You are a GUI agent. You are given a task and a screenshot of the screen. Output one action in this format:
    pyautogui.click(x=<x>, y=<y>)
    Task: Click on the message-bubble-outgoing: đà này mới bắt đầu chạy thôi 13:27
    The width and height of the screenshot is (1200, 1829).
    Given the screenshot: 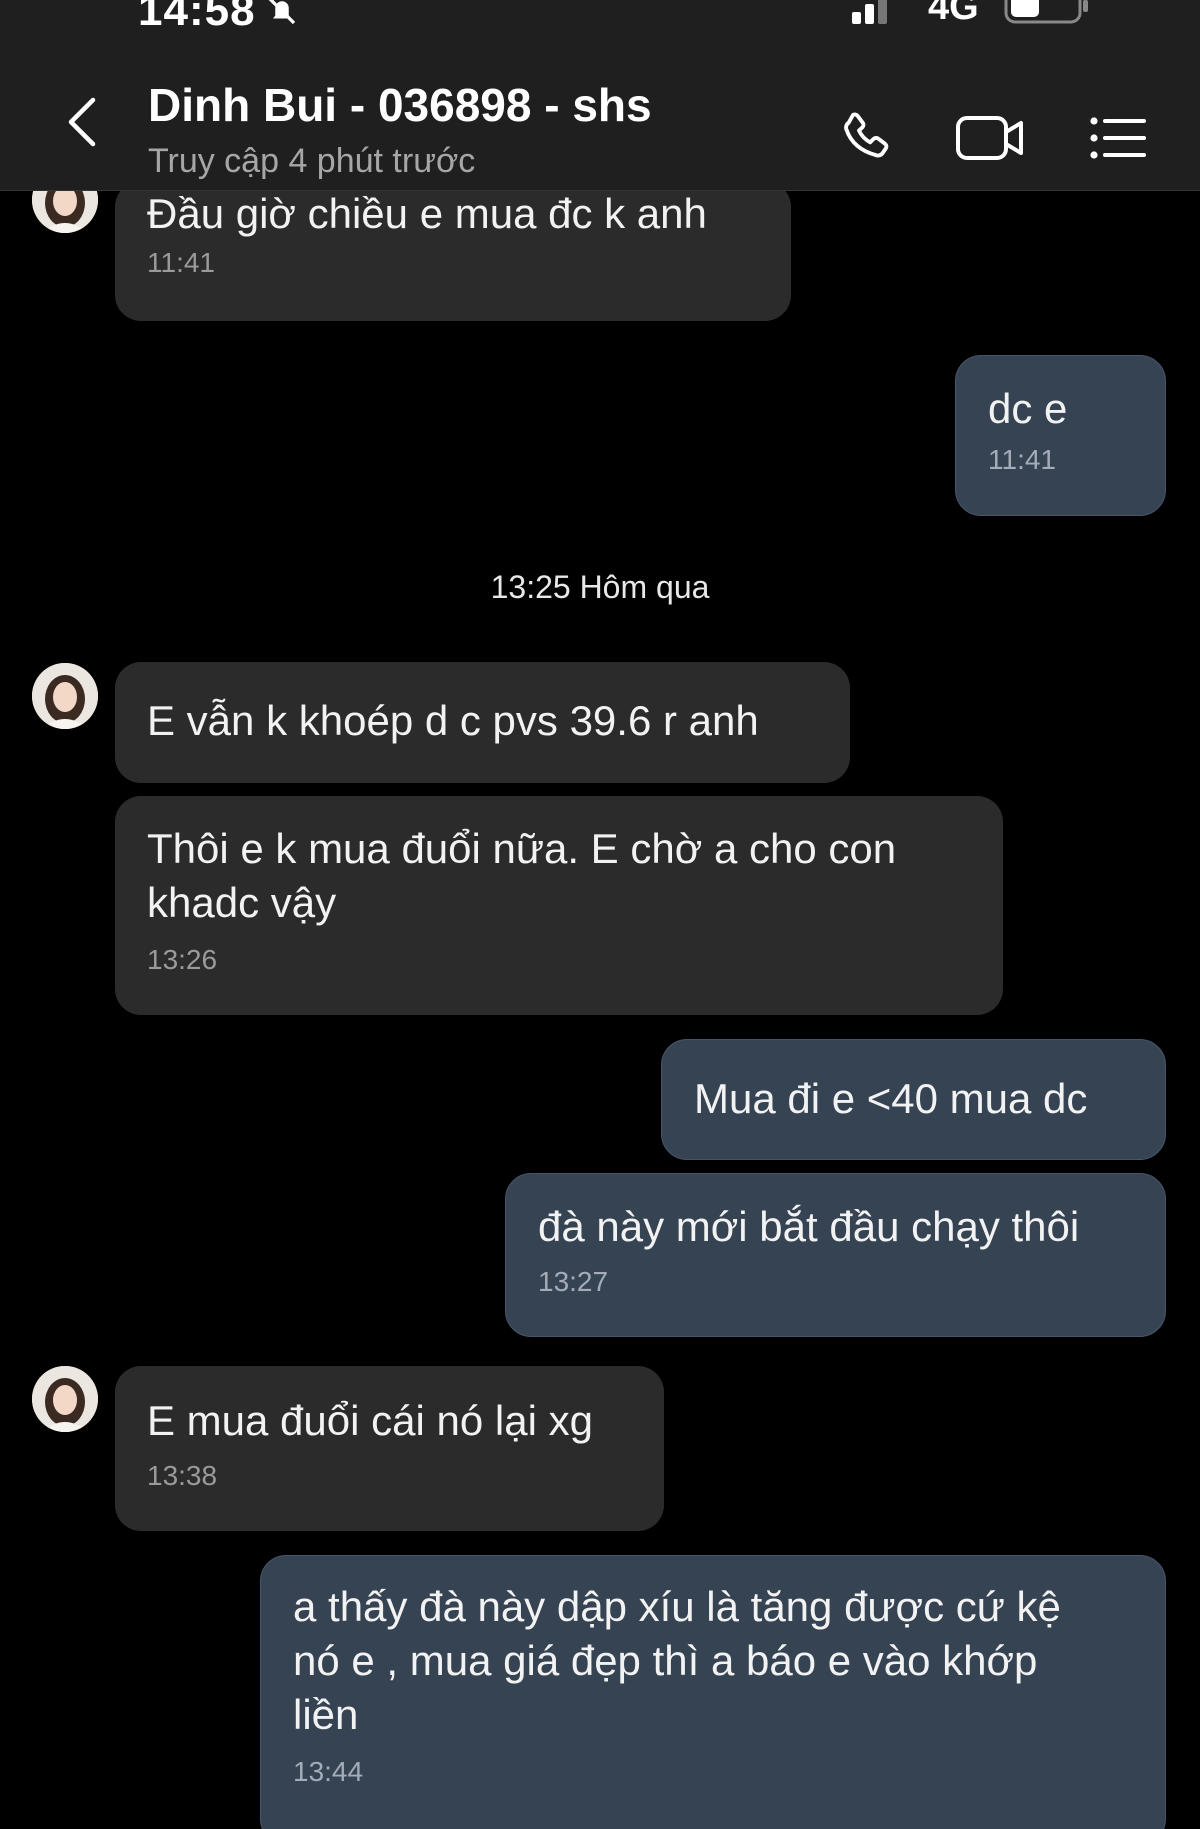 What is the action you would take?
    pyautogui.click(x=835, y=1255)
    